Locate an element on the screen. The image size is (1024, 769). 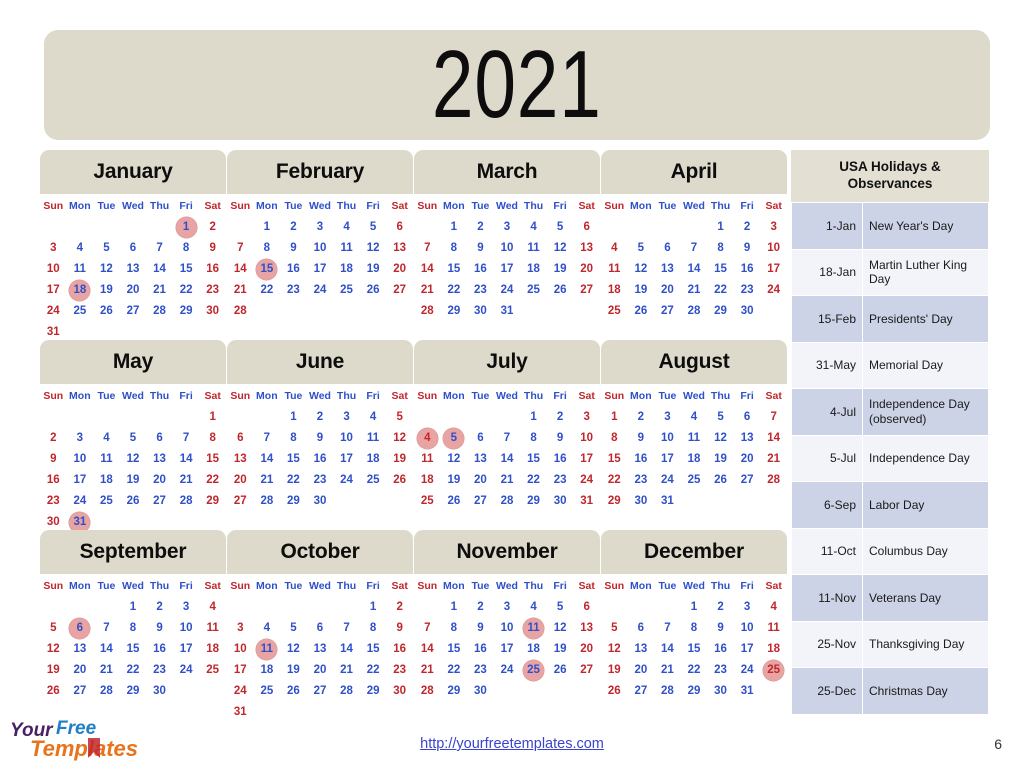
day-cell: 30 is located at coordinates (480, 691).